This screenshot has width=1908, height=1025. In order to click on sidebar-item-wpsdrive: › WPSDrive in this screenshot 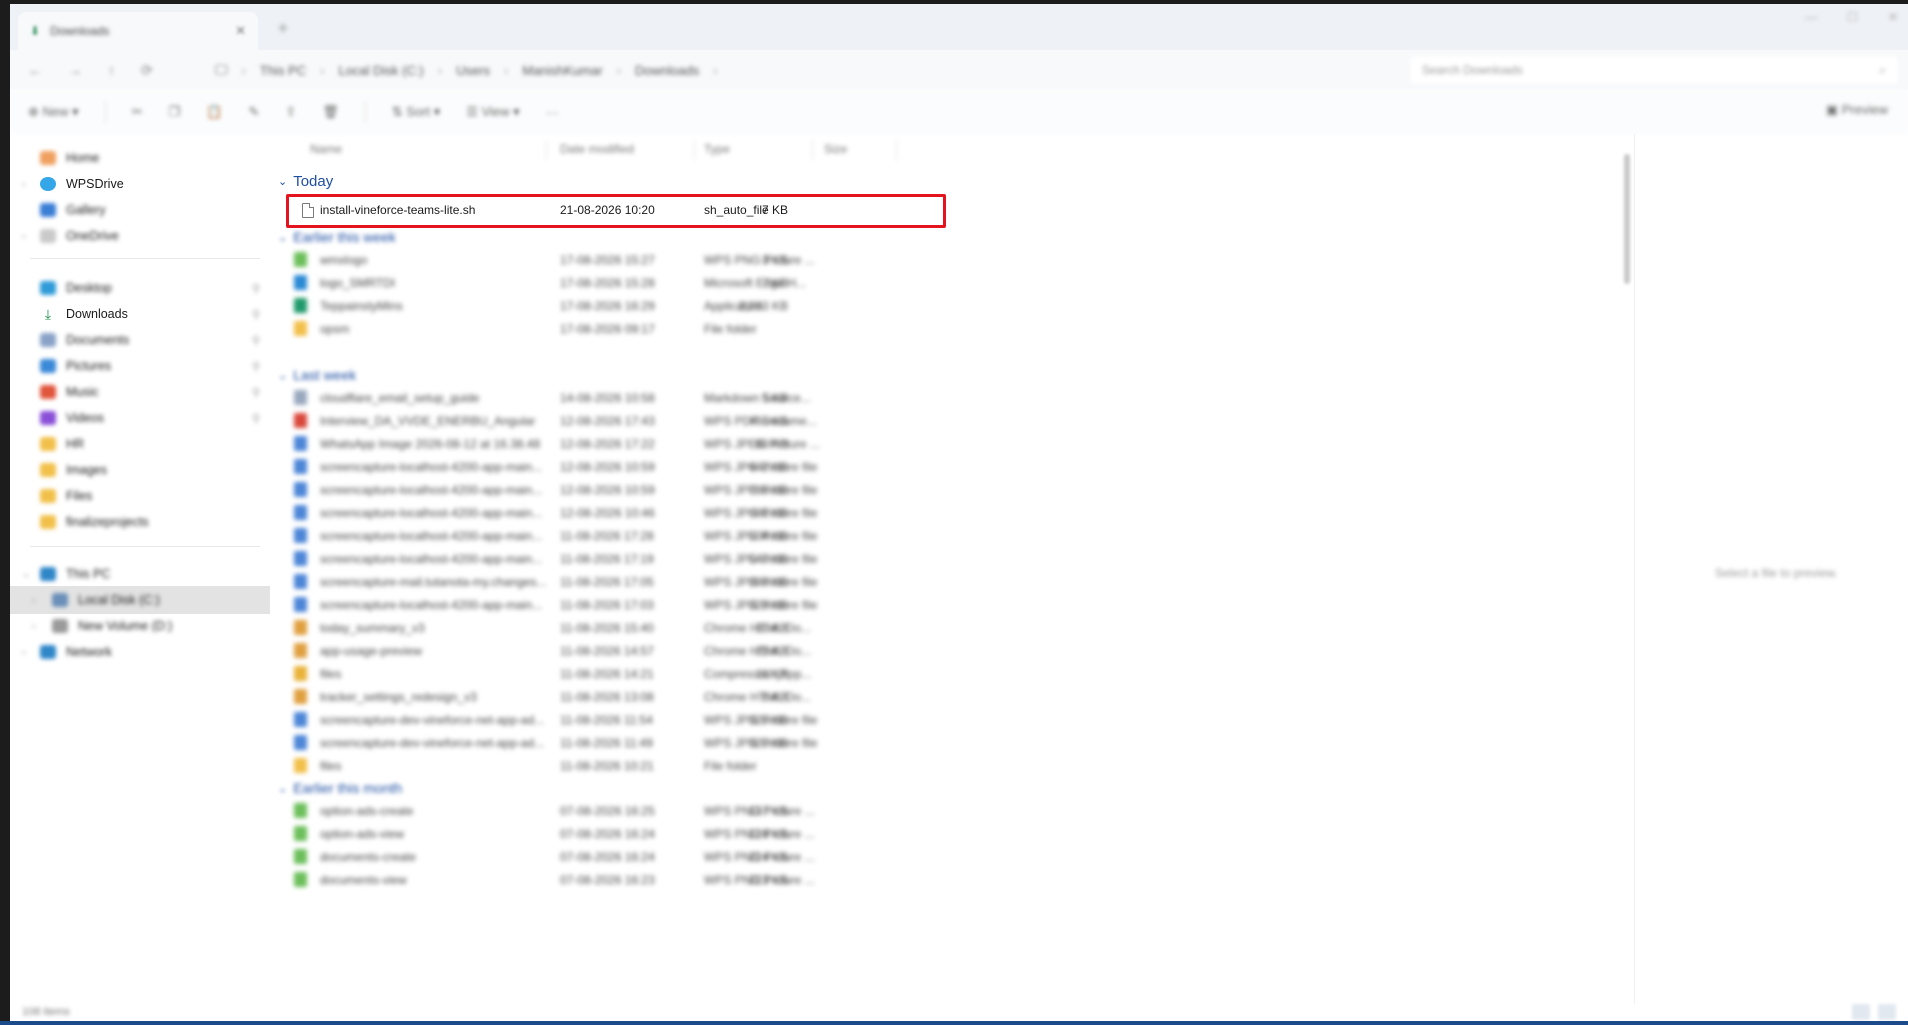, I will do `click(140, 184)`.